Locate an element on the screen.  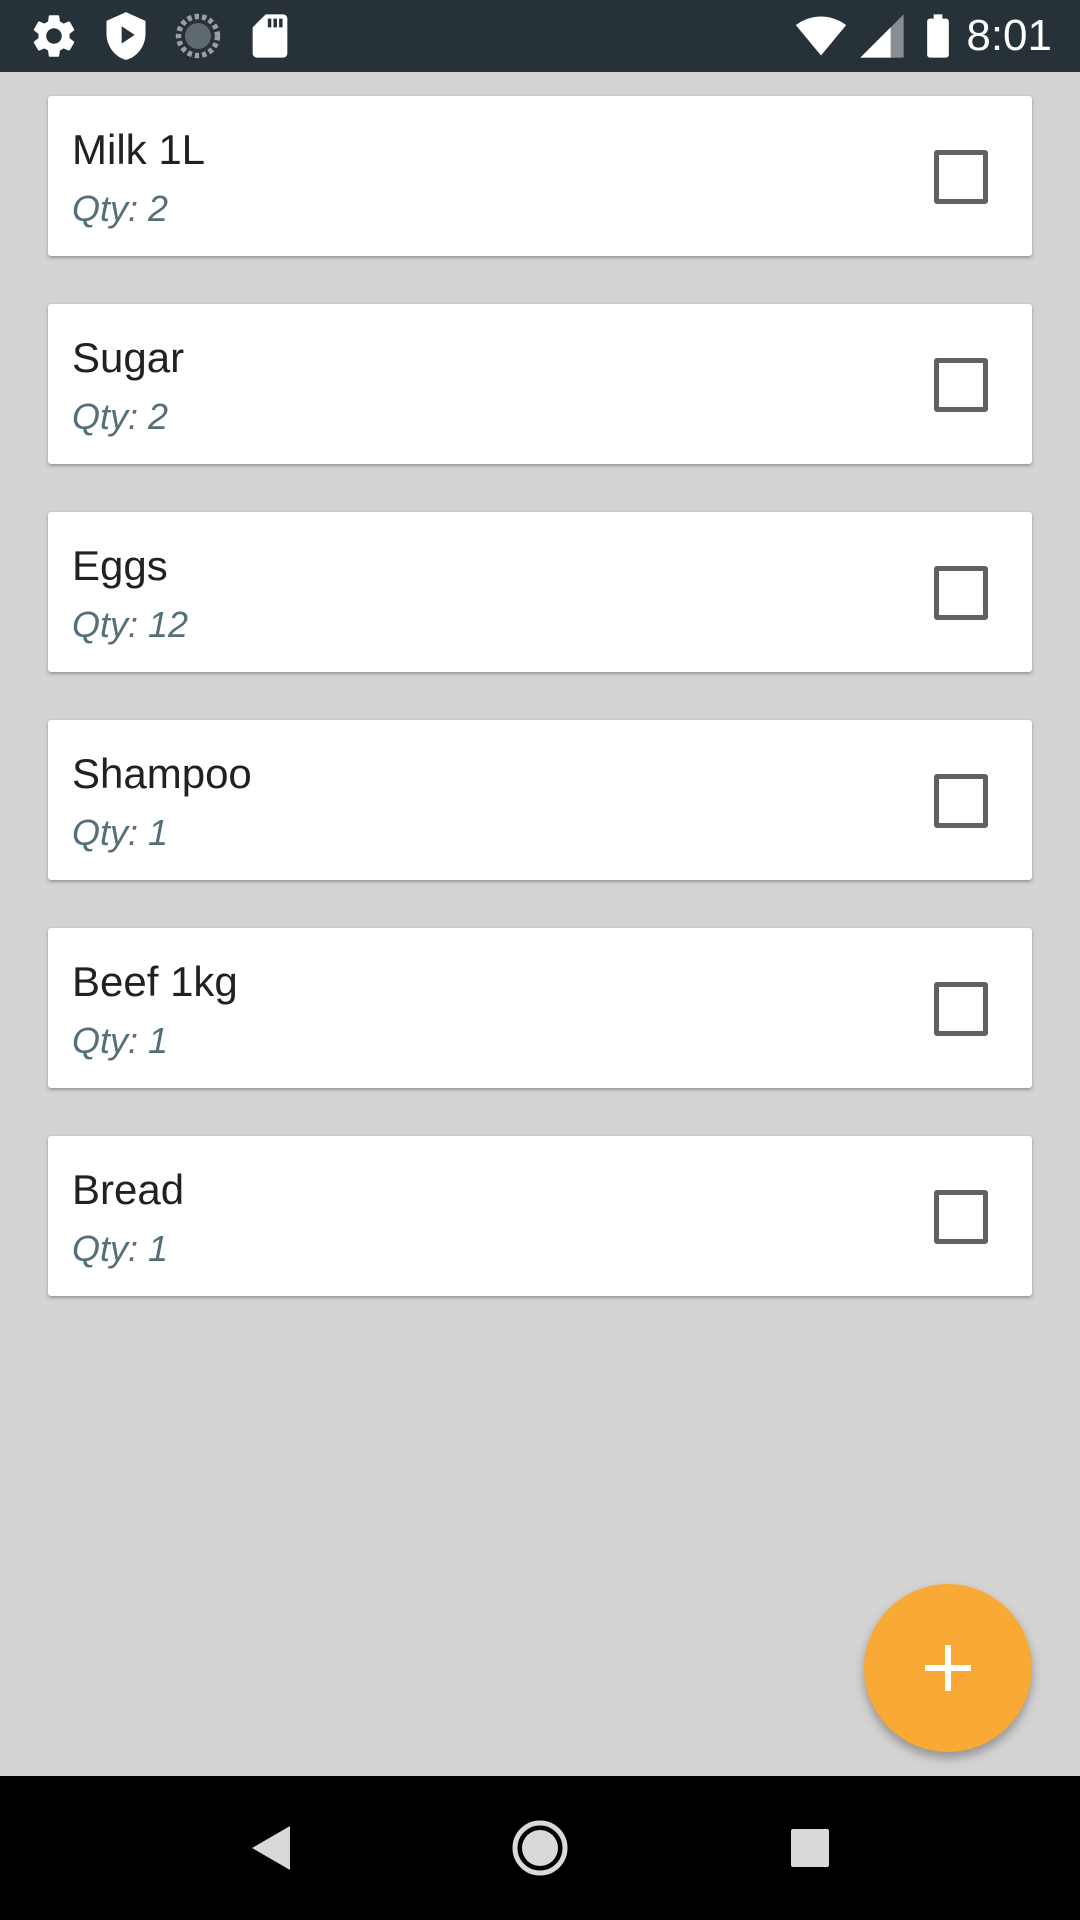
battery-icon is located at coordinates (938, 36).